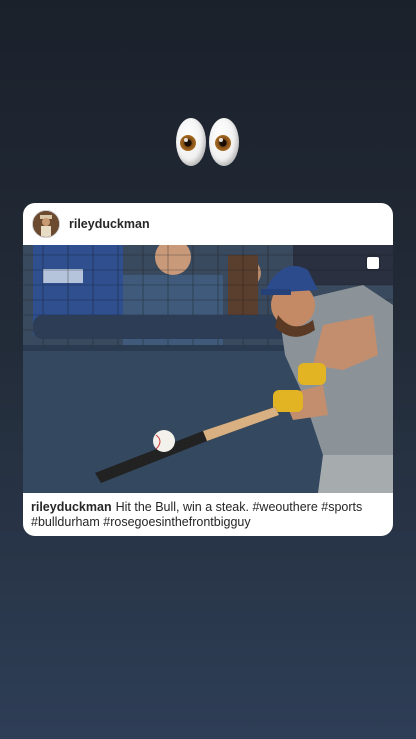  I want to click on left-eye, so click(191, 142).